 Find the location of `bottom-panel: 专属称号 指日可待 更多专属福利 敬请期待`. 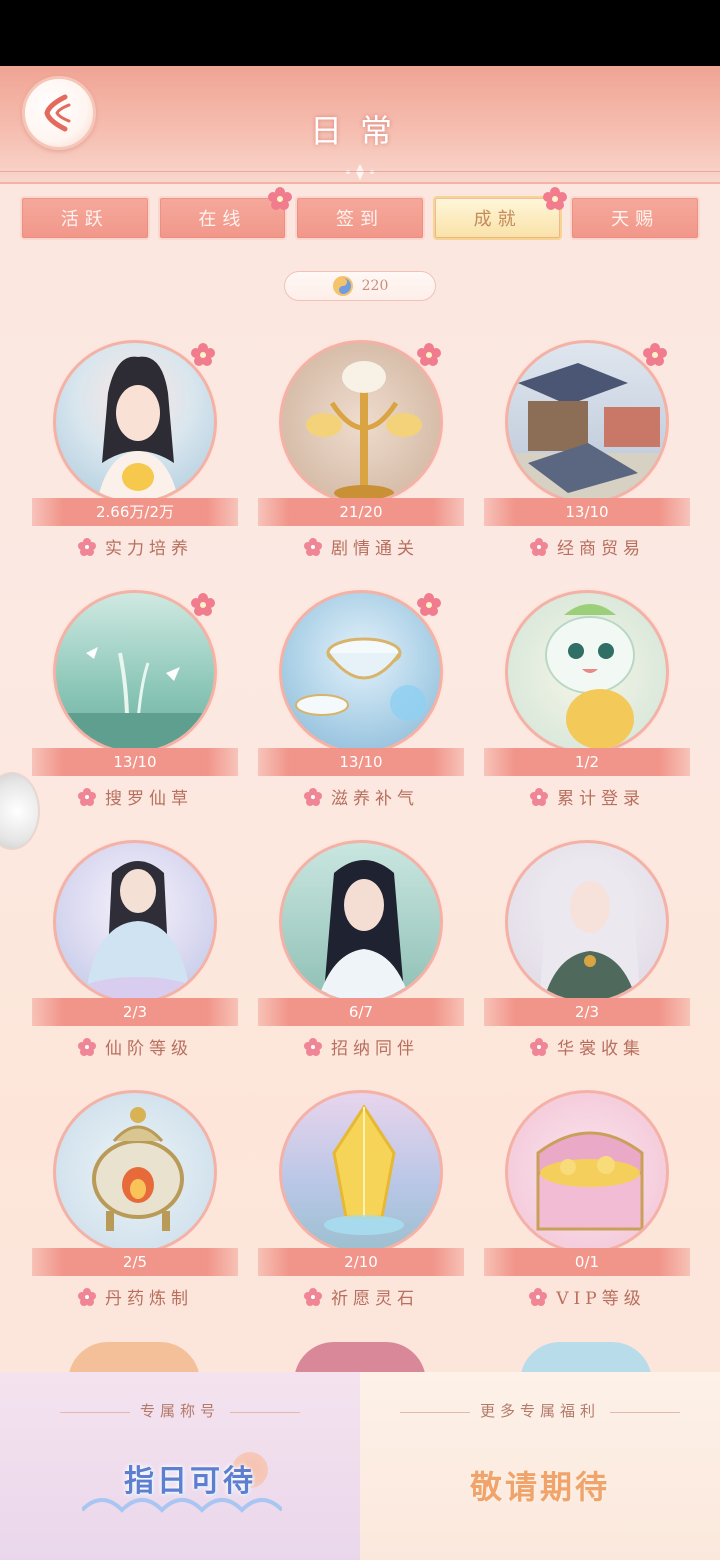

bottom-panel: 专属称号 指日可待 更多专属福利 敬请期待 is located at coordinates (360, 1466).